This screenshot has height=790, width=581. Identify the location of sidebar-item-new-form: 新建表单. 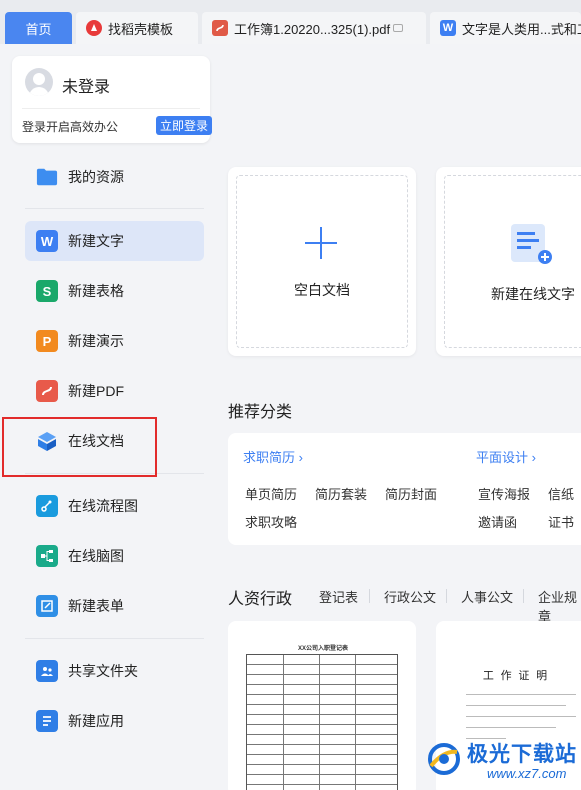
(114, 606).